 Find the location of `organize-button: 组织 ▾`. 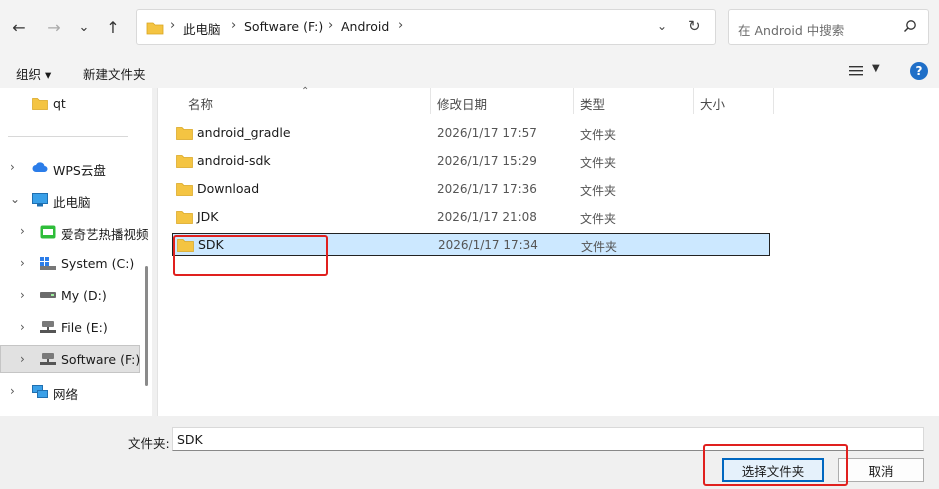

organize-button: 组织 ▾ is located at coordinates (33, 73).